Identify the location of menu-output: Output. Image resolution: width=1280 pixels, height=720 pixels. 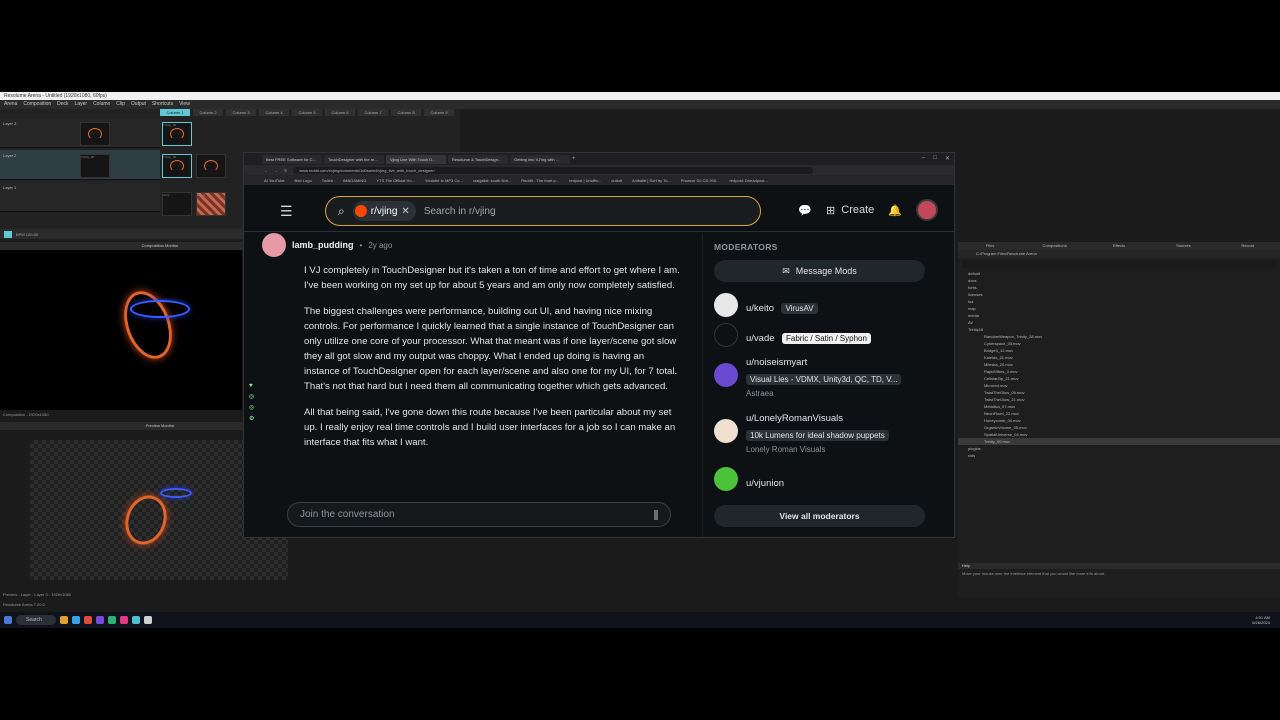
(138, 104).